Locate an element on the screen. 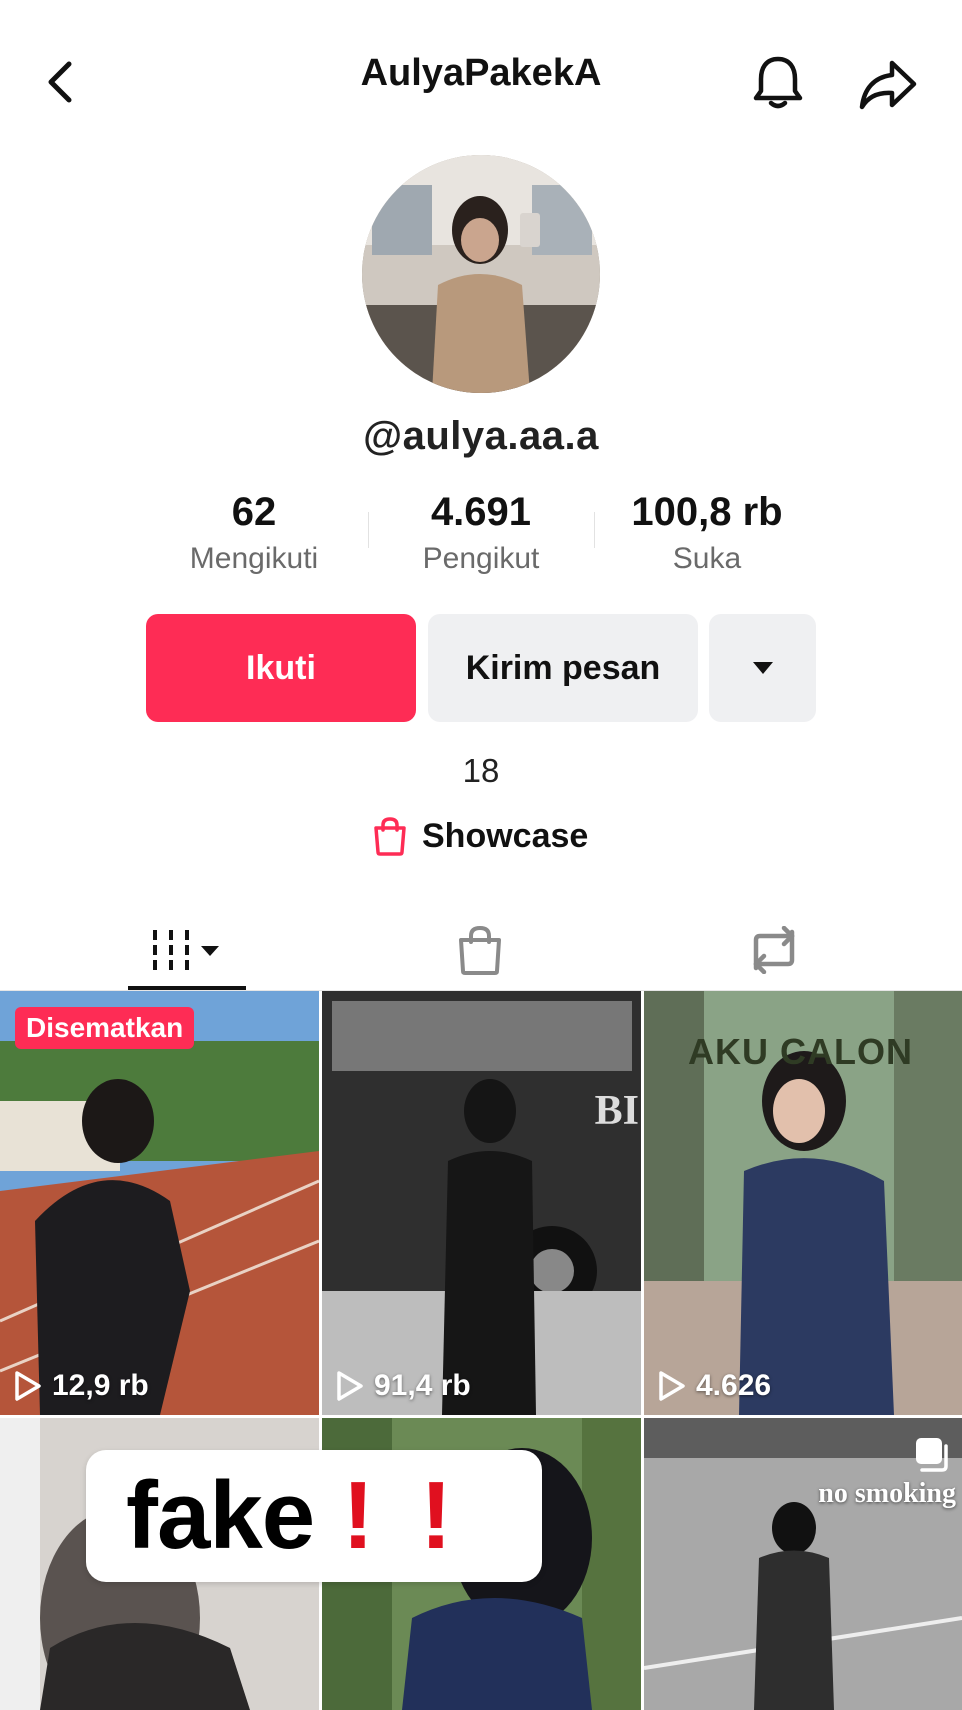  video-thumbnail: Disematkan 12,9 rb is located at coordinates (159, 1203).